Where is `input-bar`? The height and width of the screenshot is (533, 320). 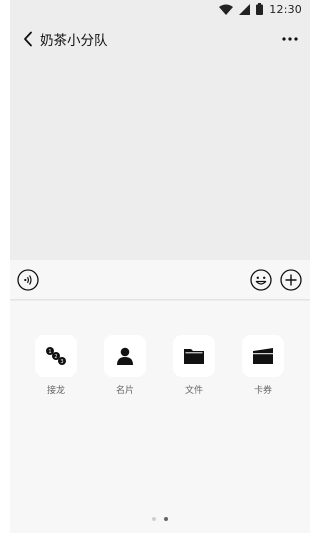
input-bar is located at coordinates (160, 280).